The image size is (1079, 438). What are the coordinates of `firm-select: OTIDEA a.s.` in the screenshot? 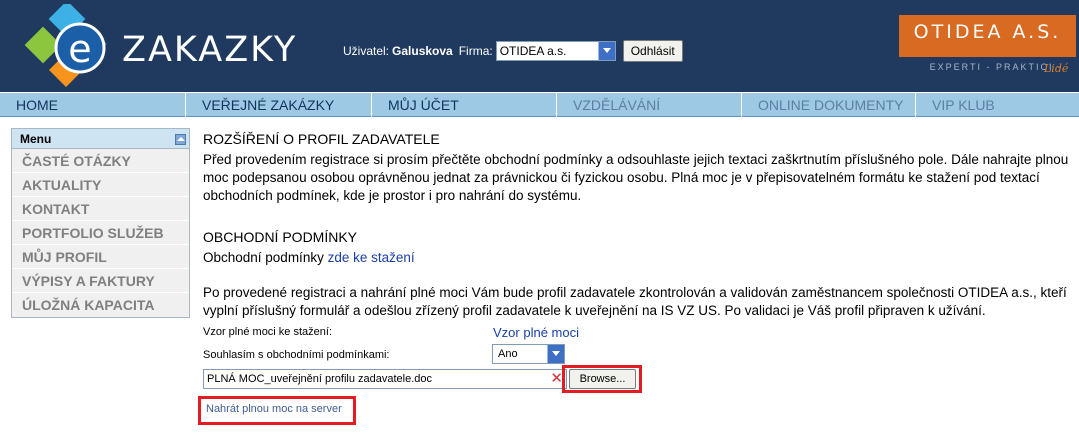 It's located at (555, 51).